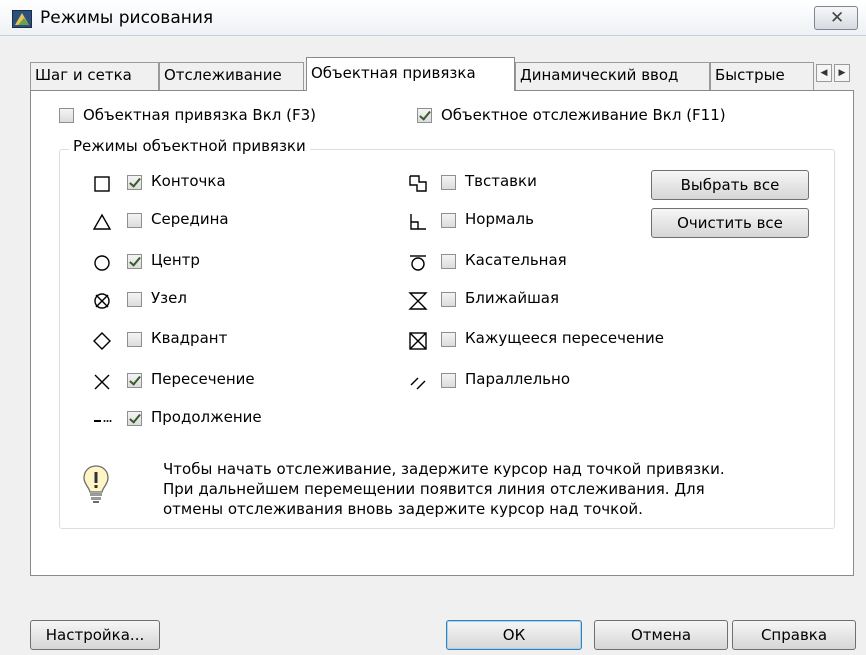  Describe the element at coordinates (448, 261) in the screenshot. I see `tangent-checkbox` at that location.